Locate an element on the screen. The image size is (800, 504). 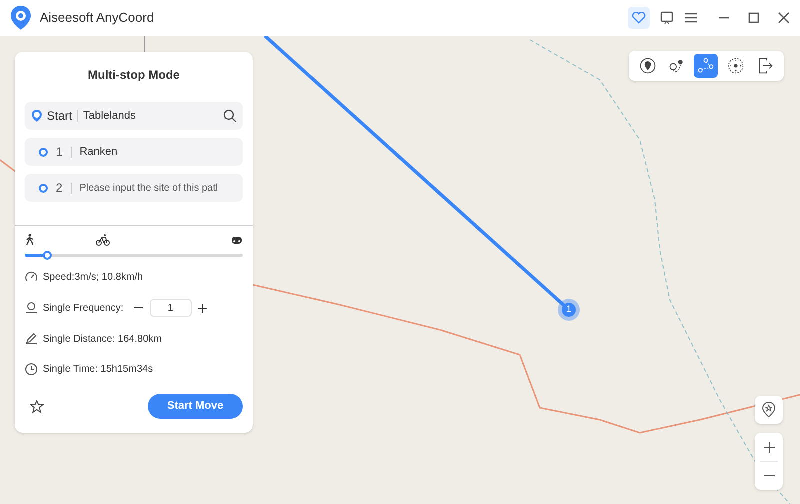
window-title: Aiseesoft AnyCoord is located at coordinates (97, 18).